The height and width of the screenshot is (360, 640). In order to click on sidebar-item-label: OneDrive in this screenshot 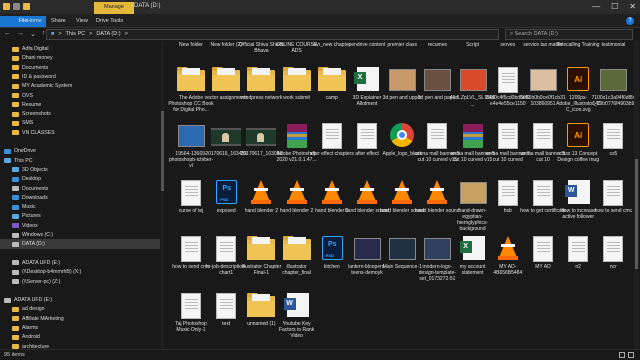, I will do `click(25, 151)`.